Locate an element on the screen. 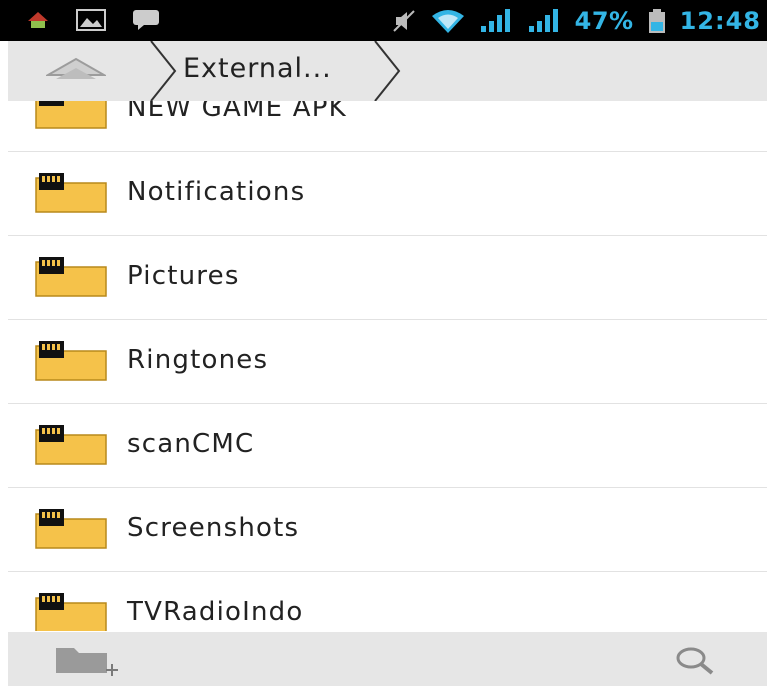 The width and height of the screenshot is (767, 686). chat-notification-icon is located at coordinates (146, 20).